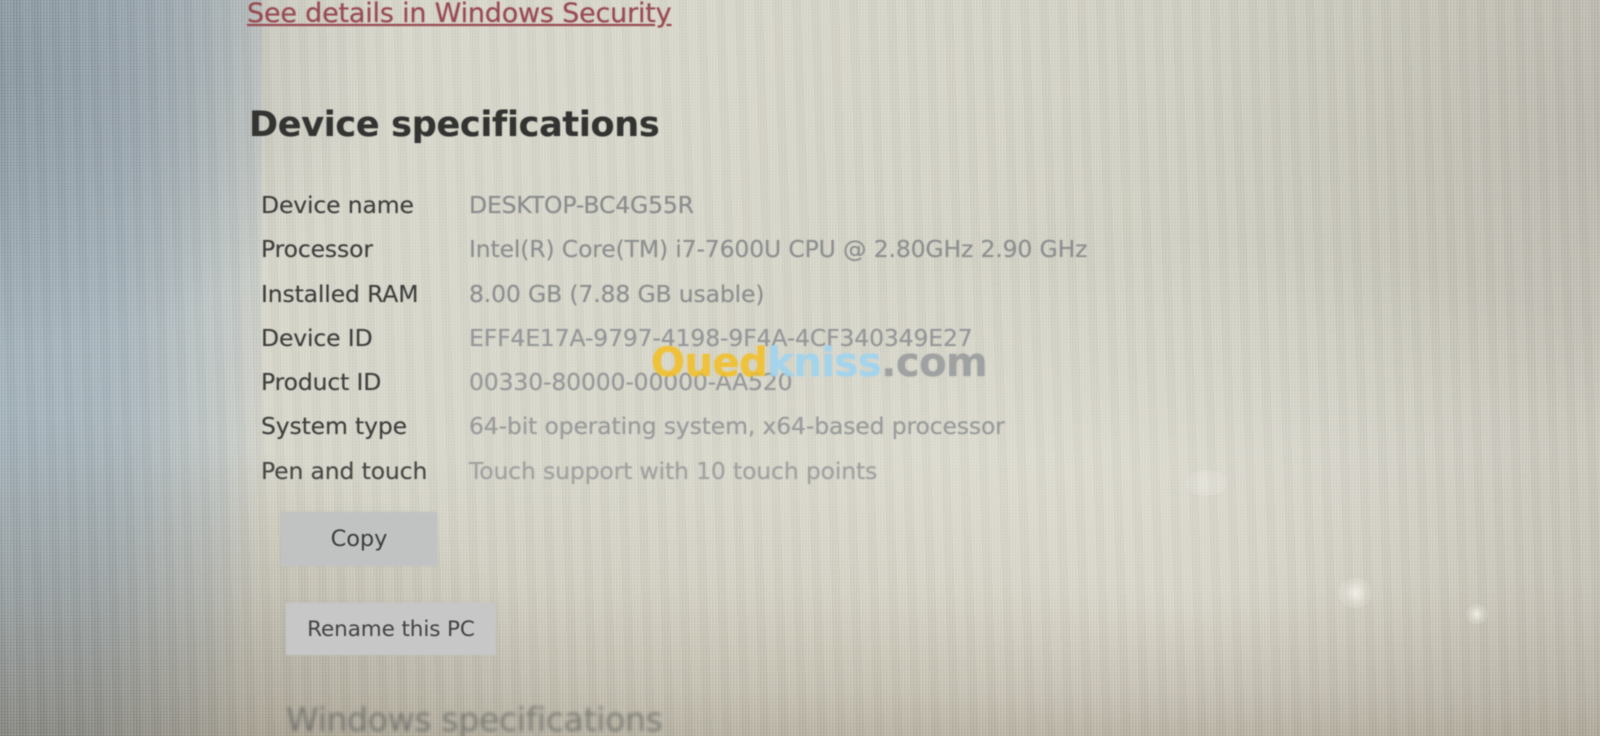 Image resolution: width=1600 pixels, height=736 pixels. What do you see at coordinates (709, 363) in the screenshot?
I see `watermark-text-oued: Oued` at bounding box center [709, 363].